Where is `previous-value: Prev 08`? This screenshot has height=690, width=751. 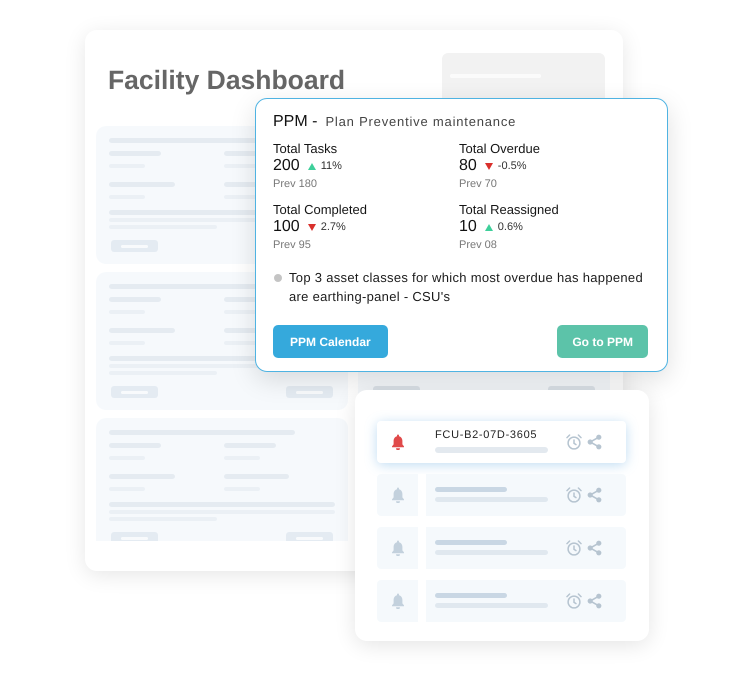 previous-value: Prev 08 is located at coordinates (478, 245).